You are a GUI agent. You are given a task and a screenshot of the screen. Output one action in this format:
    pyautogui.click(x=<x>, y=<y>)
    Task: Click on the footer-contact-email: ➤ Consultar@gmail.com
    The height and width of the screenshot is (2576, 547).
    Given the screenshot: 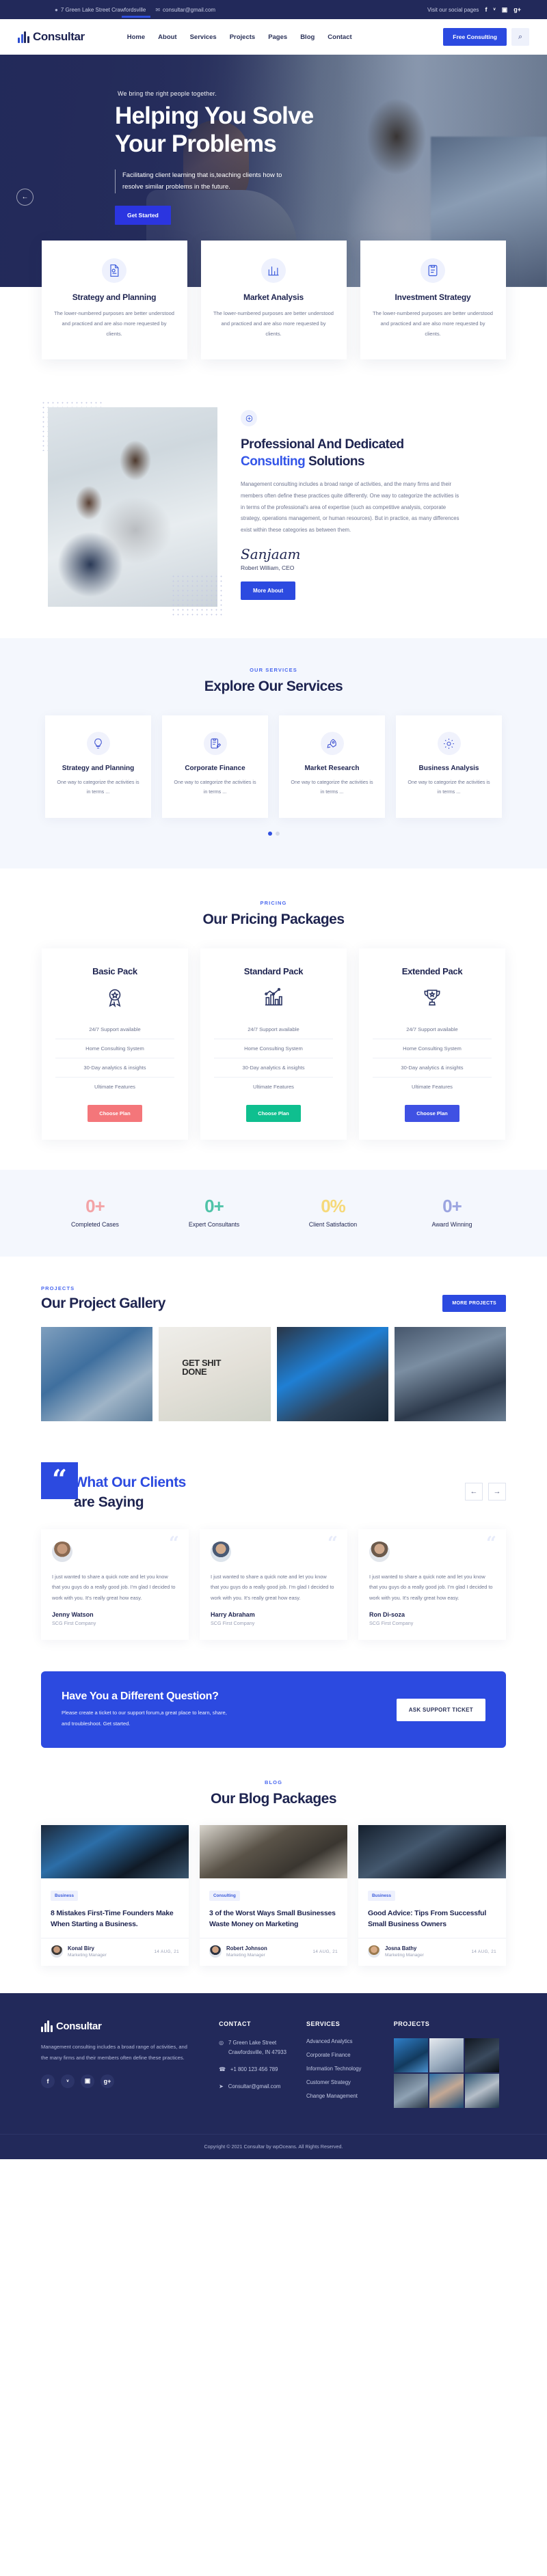 What is the action you would take?
    pyautogui.click(x=262, y=2087)
    